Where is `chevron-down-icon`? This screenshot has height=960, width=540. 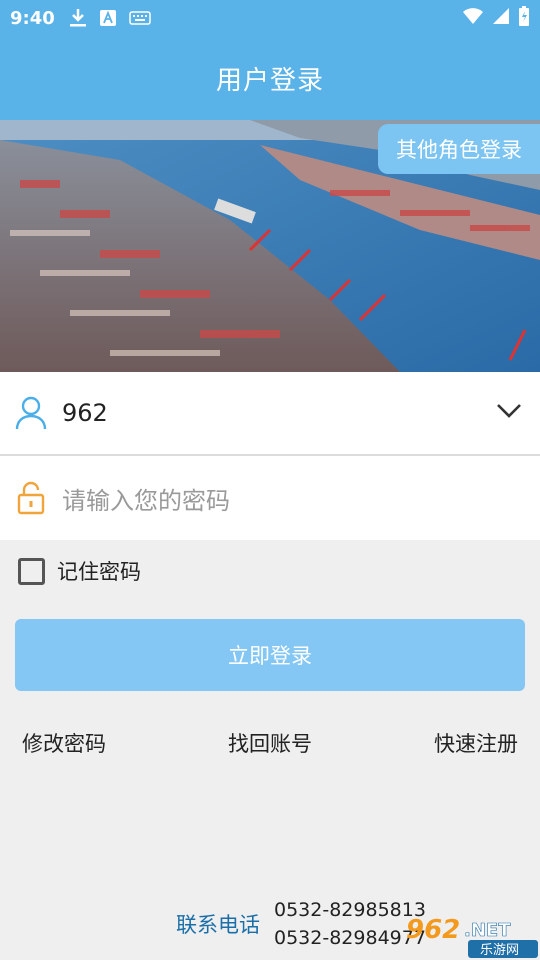
chevron-down-icon is located at coordinates (509, 413).